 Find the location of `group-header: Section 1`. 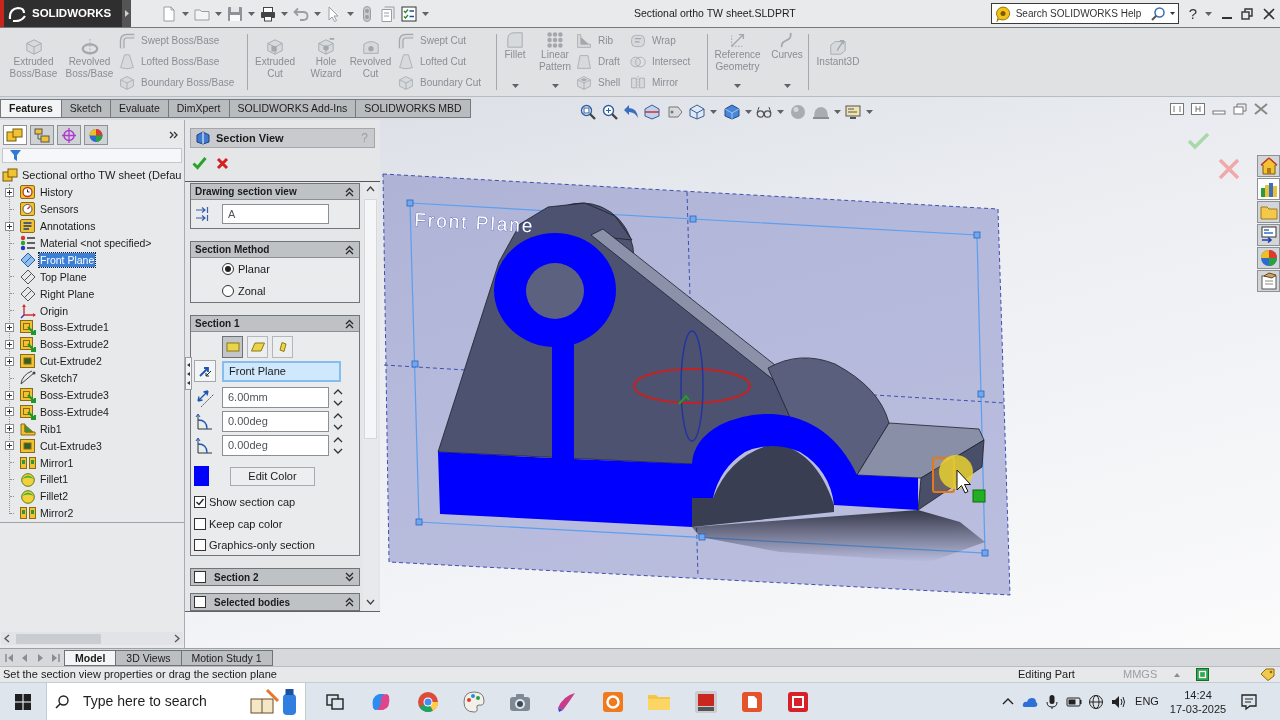

group-header: Section 1 is located at coordinates (275, 324).